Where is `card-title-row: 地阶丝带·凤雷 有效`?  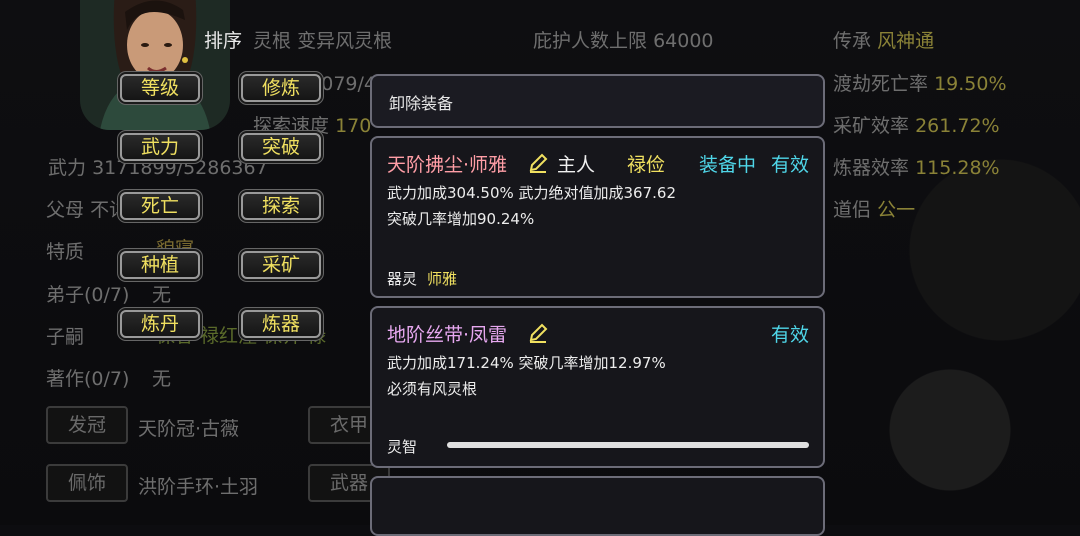 card-title-row: 地阶丝带·凤雷 有效 is located at coordinates (598, 334).